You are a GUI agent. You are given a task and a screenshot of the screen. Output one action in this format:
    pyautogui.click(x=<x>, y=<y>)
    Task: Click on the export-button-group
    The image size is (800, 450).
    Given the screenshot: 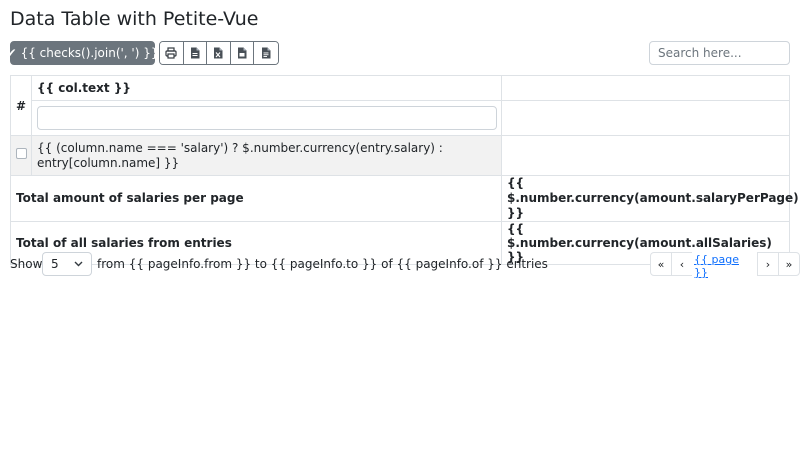 What is the action you would take?
    pyautogui.click(x=219, y=53)
    